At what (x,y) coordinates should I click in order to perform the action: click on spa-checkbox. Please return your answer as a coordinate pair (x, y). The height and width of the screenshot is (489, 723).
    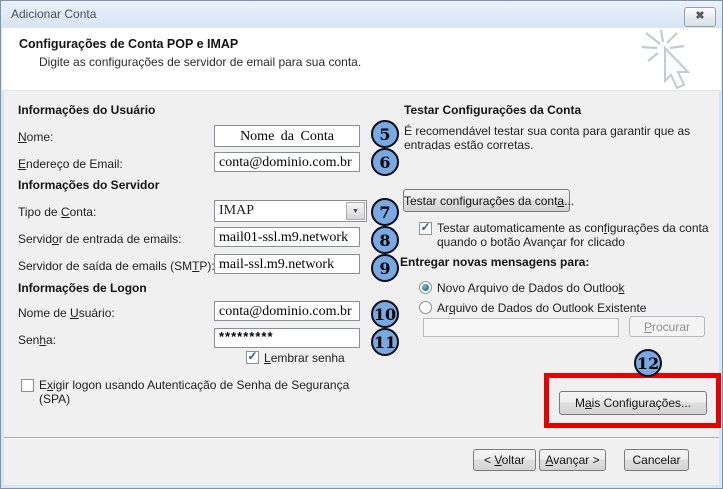
    Looking at the image, I should click on (27, 385).